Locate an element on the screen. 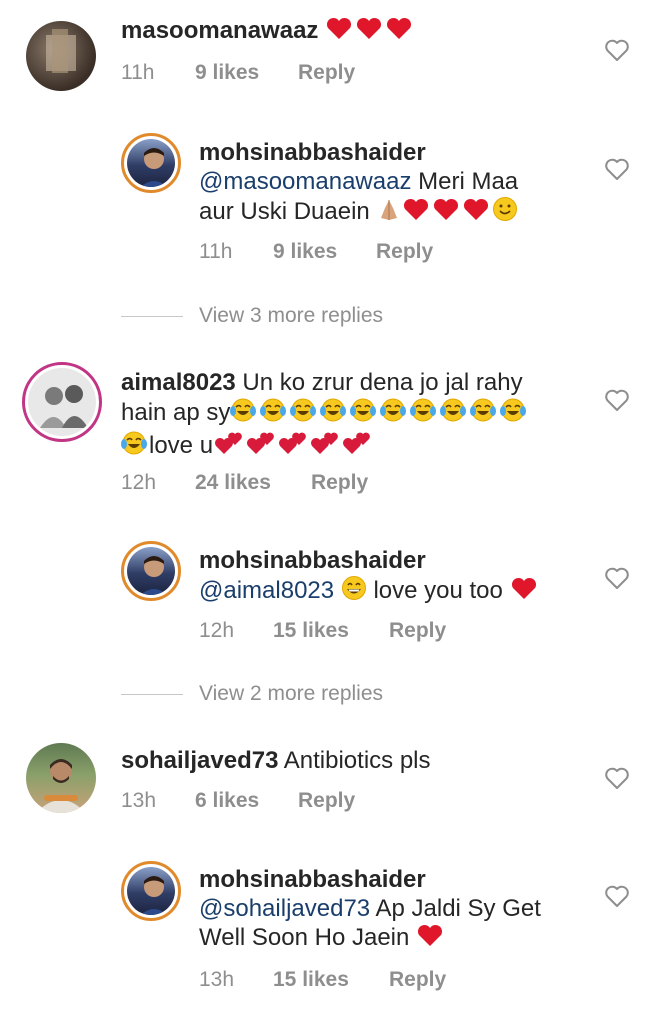  comment-body: Meri Maa is located at coordinates (465, 181).